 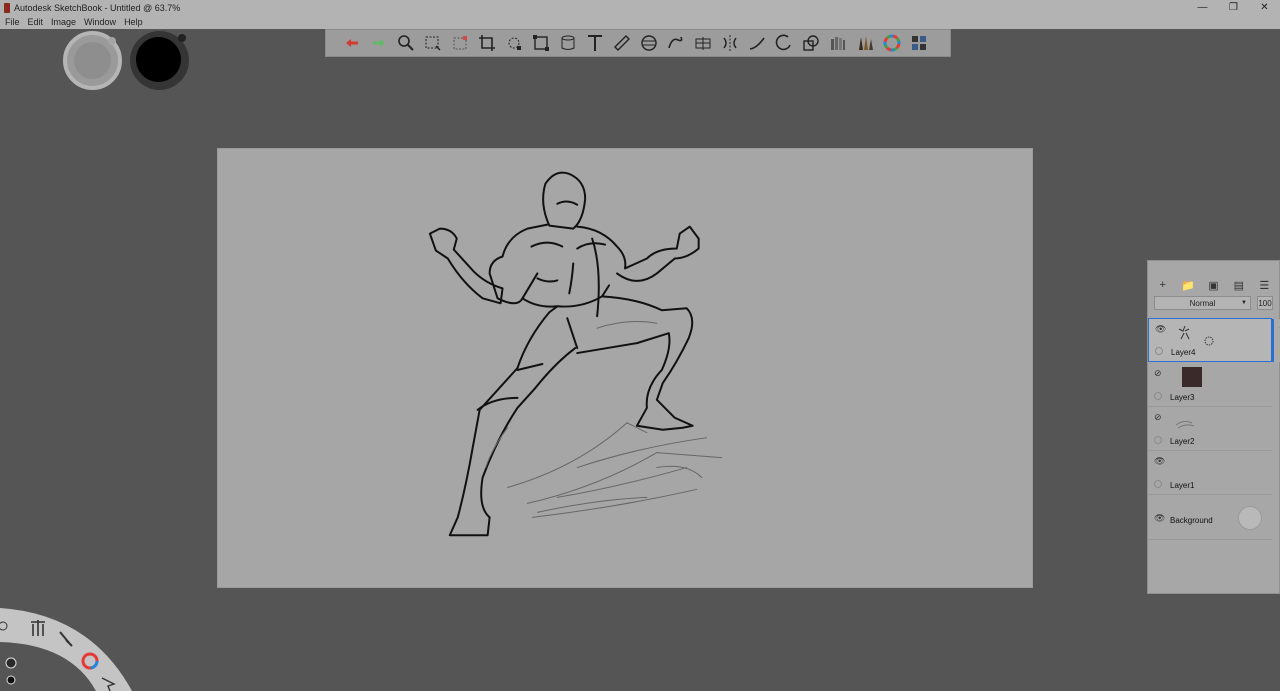 I want to click on zoom-icon, so click(x=405, y=43).